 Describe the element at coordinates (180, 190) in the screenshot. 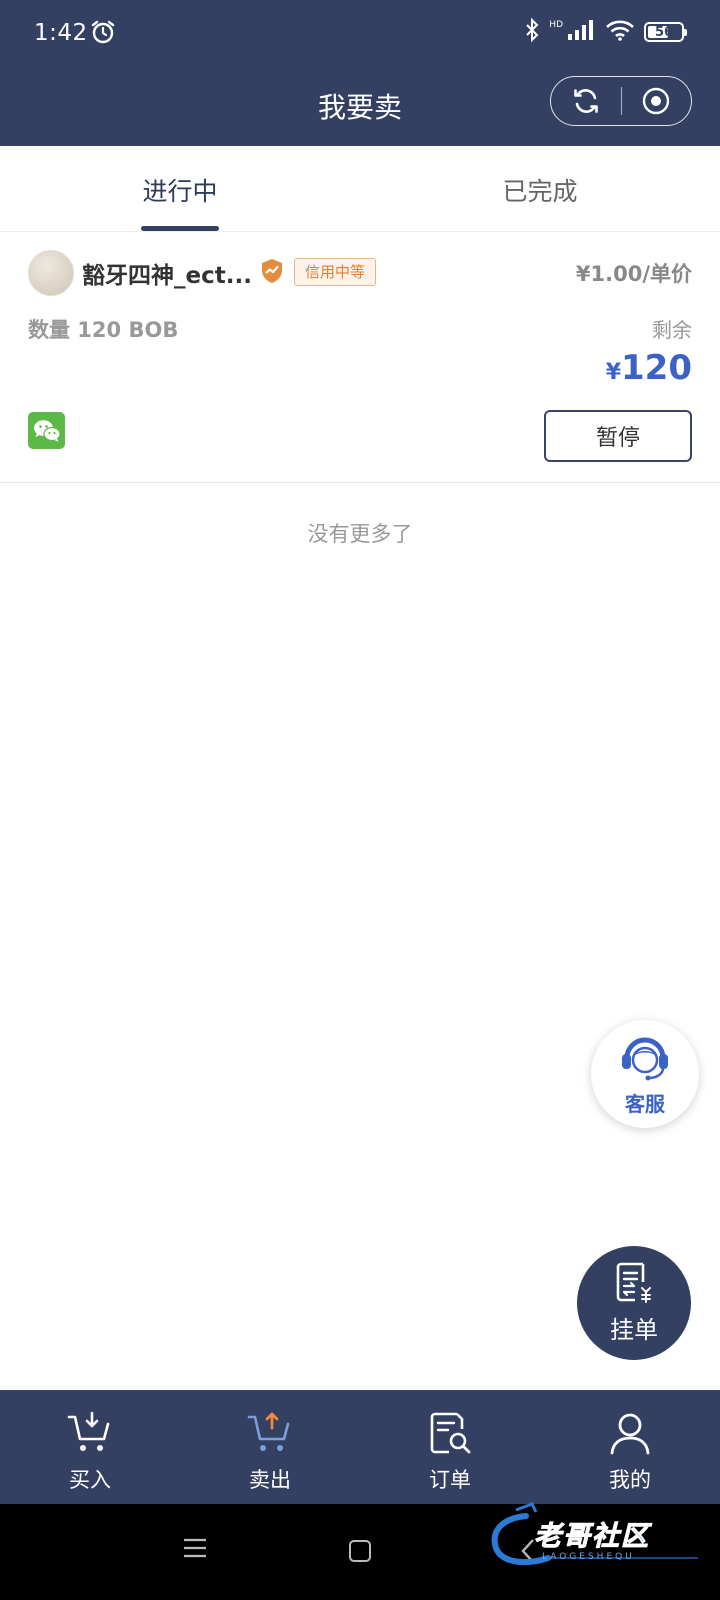

I see `tab-in-progress: 进行中` at that location.